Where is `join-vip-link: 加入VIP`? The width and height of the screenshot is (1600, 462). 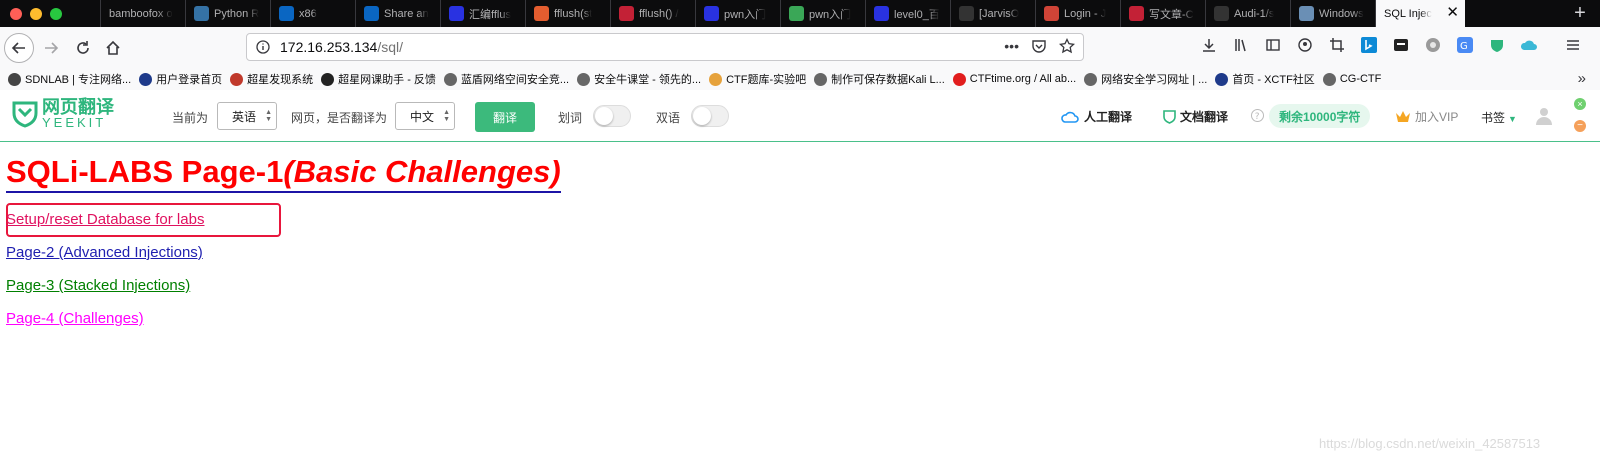 join-vip-link: 加入VIP is located at coordinates (1426, 116).